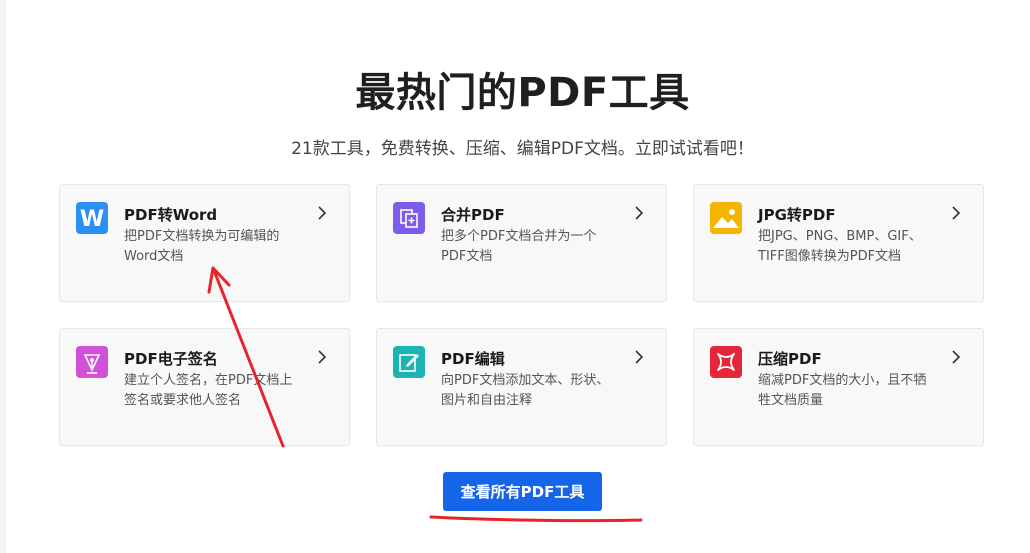 Image resolution: width=1030 pixels, height=553 pixels. I want to click on page-title: 最热门的PDF工具, so click(522, 93).